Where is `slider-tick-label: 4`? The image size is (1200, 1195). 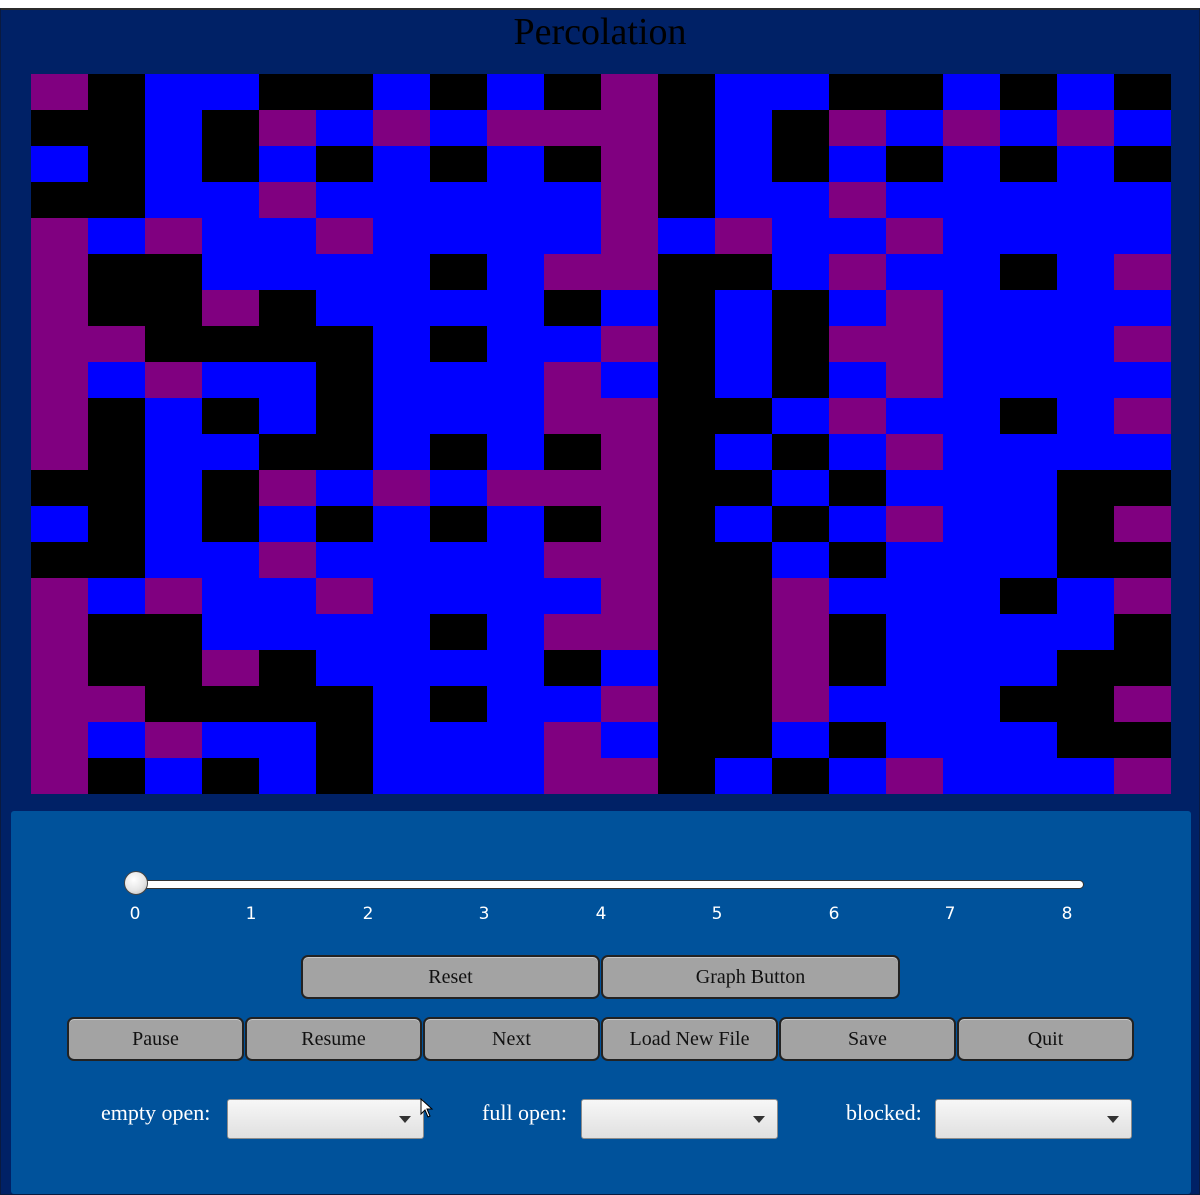 slider-tick-label: 4 is located at coordinates (601, 914).